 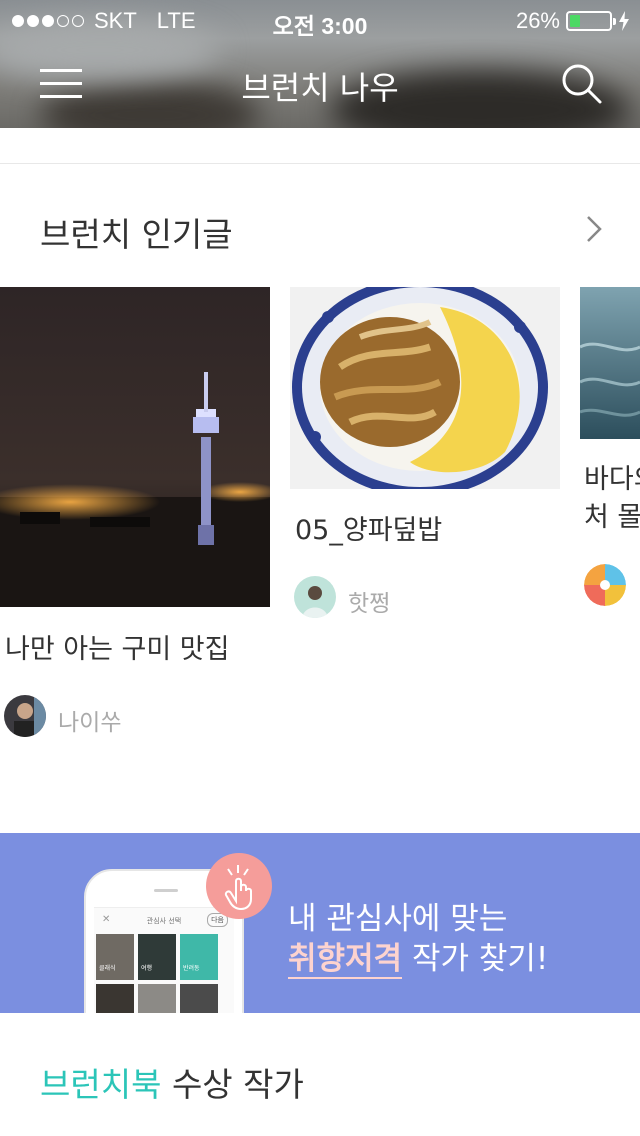 I want to click on post-title: 05_양파덮밥, so click(x=369, y=530).